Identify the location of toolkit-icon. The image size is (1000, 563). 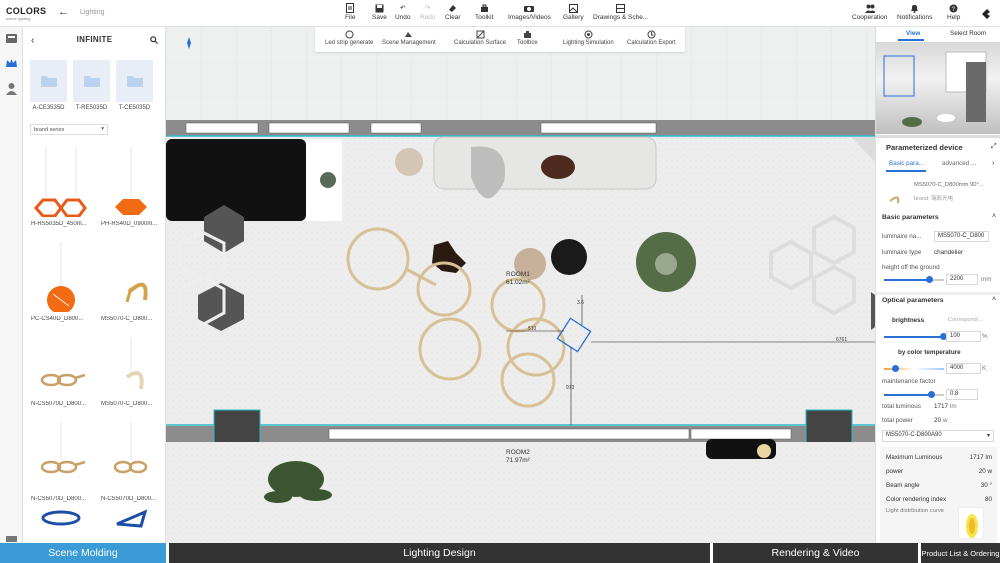
(484, 8).